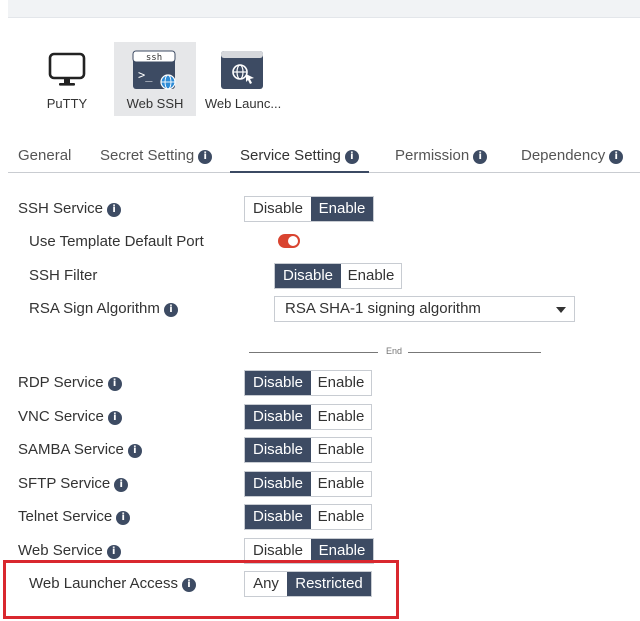  I want to click on sftp-service-toggle: Disable Enable, so click(308, 484).